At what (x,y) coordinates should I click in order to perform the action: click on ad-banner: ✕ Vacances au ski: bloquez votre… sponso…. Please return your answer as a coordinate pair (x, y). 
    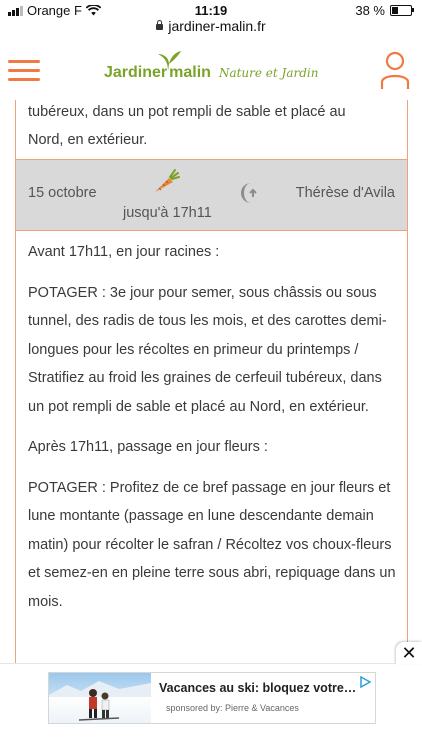
    Looking at the image, I should click on (211, 696).